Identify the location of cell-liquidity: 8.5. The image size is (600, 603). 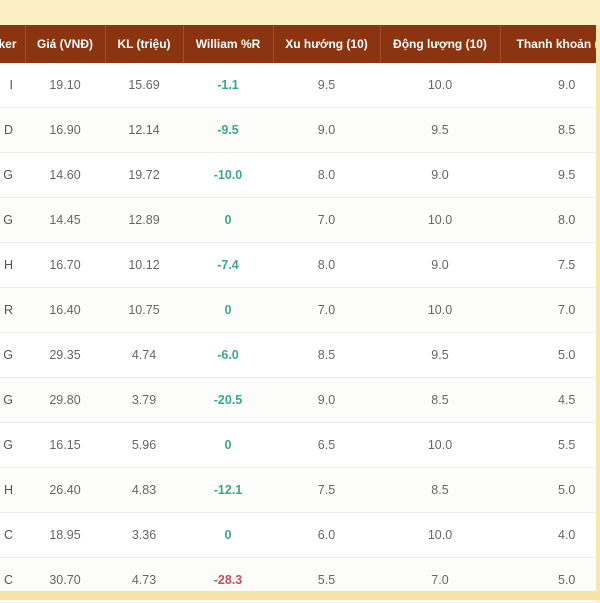
(548, 130).